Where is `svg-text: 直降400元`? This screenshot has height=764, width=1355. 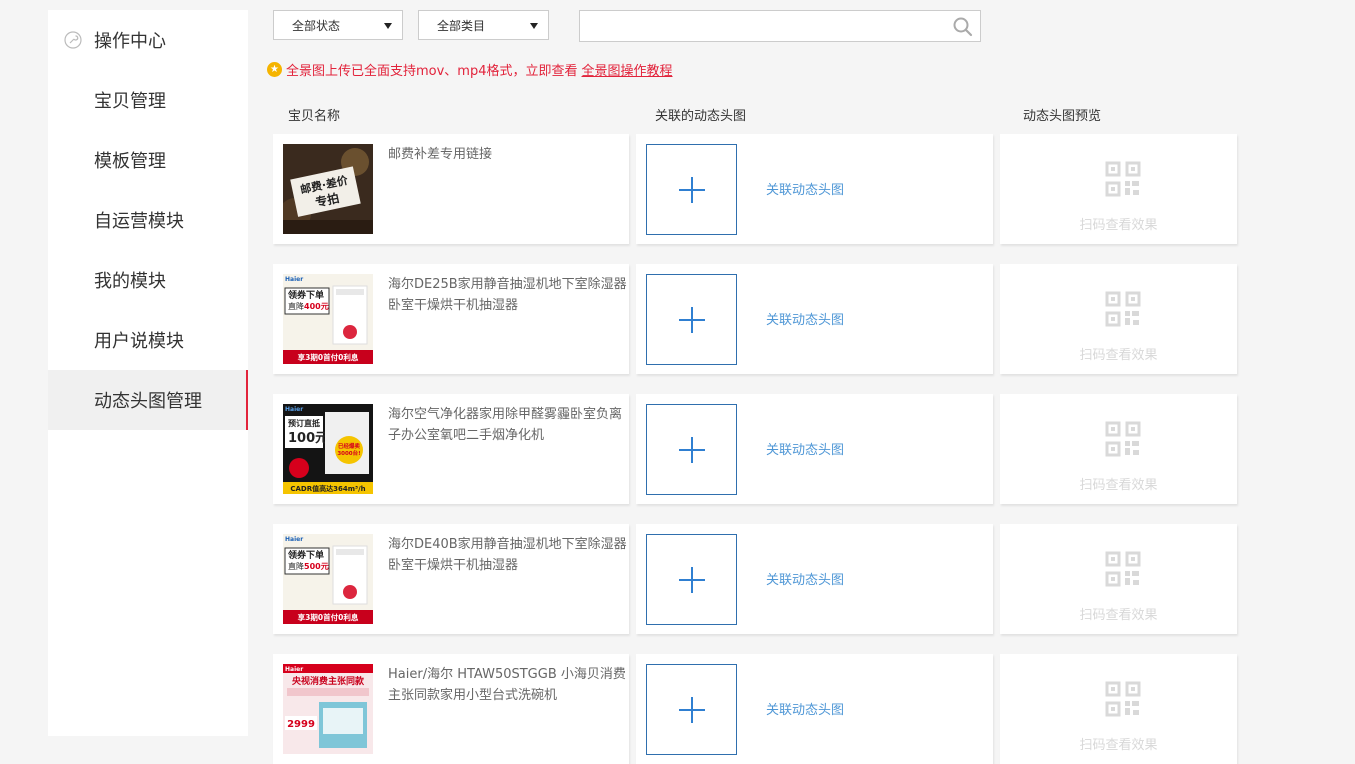 svg-text: 直降400元 is located at coordinates (308, 306).